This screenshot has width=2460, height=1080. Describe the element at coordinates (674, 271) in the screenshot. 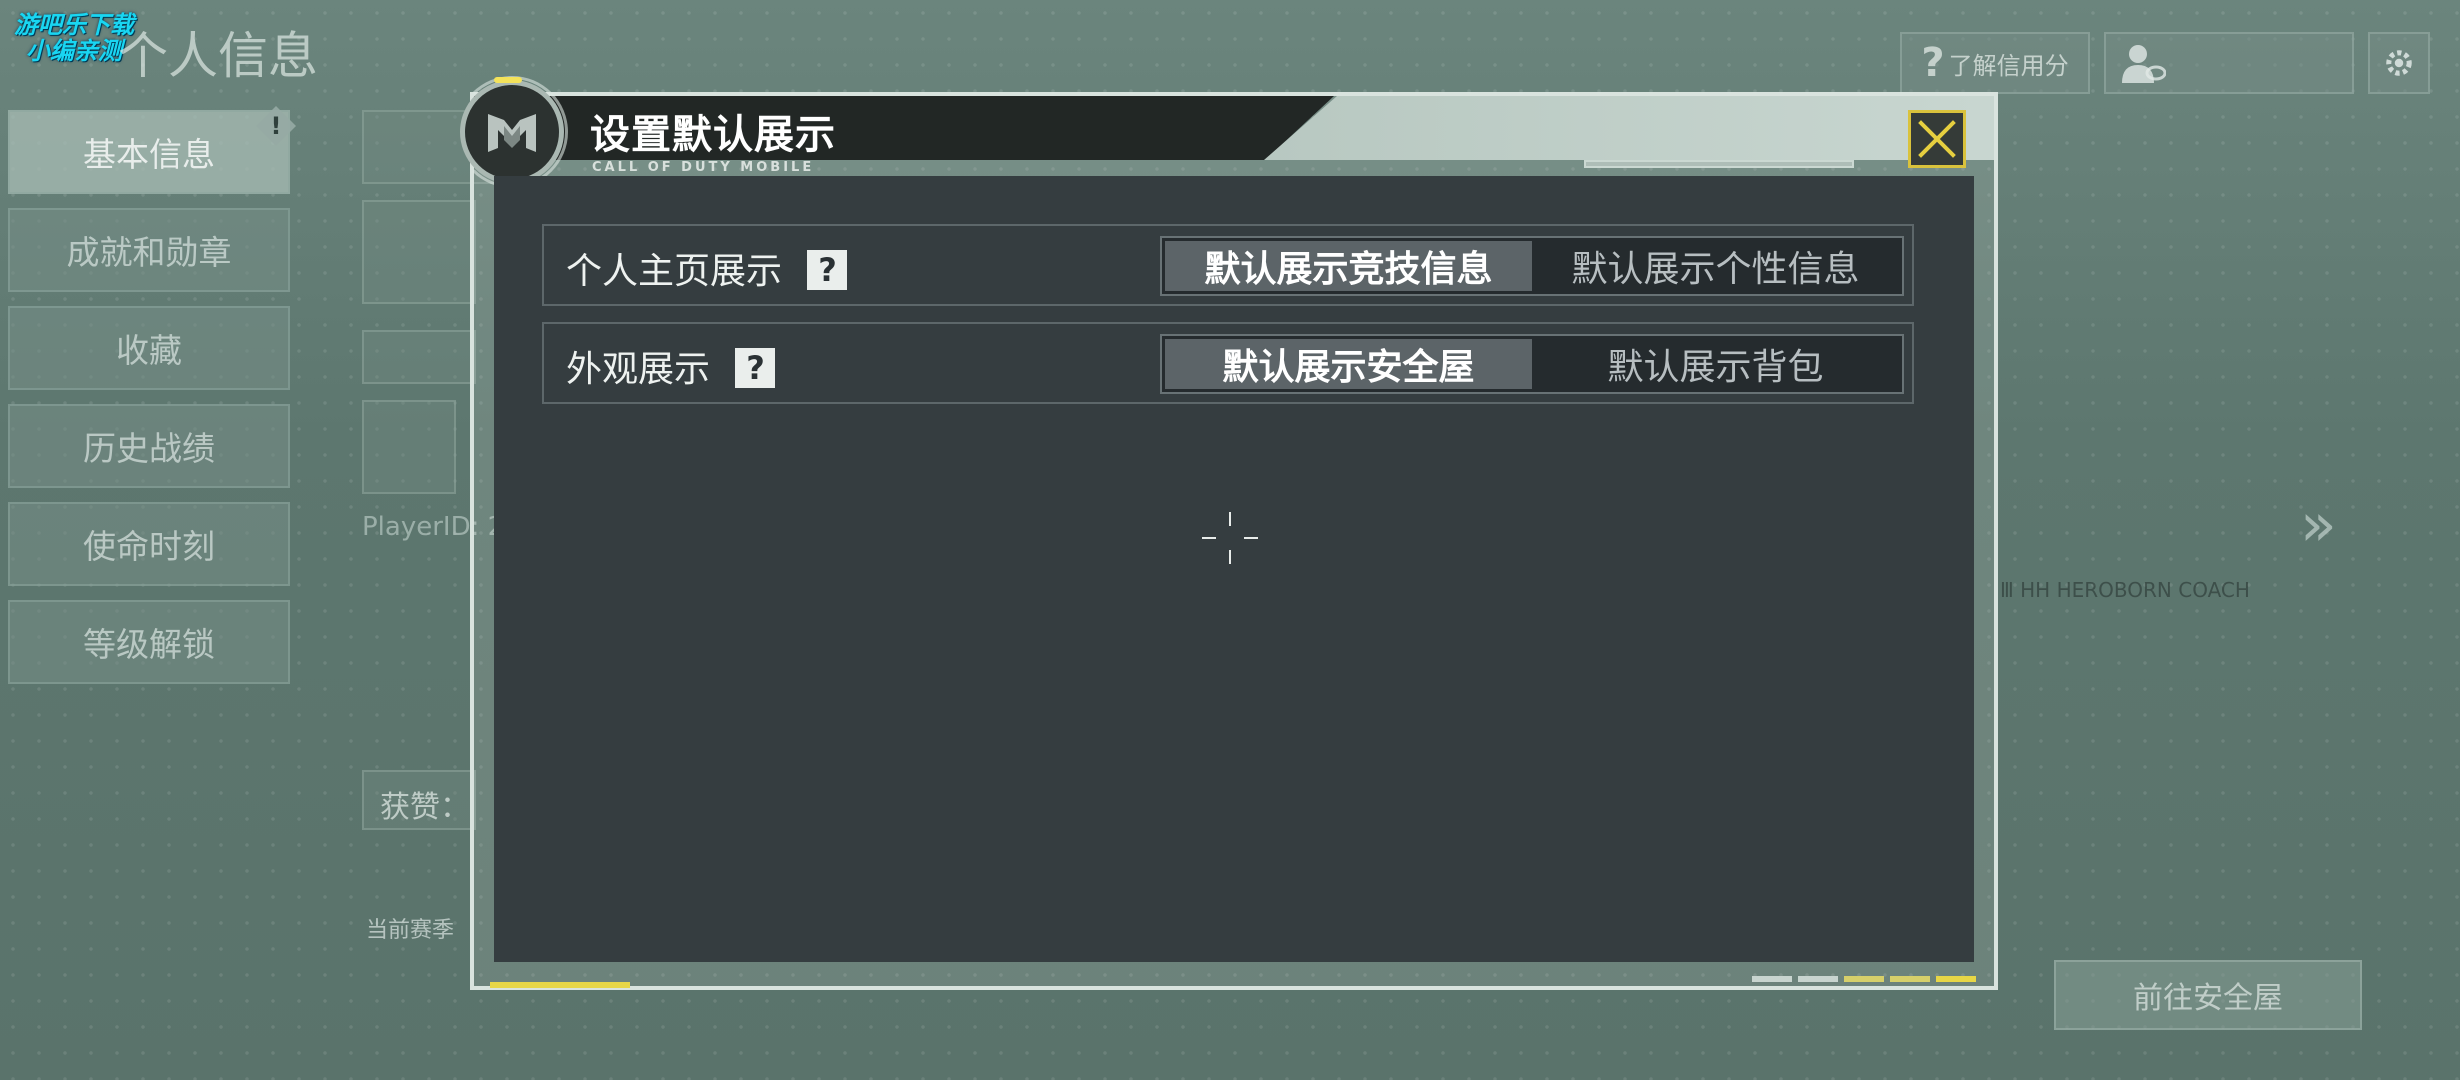

I see `profile-display-label: 个人主页展示` at that location.